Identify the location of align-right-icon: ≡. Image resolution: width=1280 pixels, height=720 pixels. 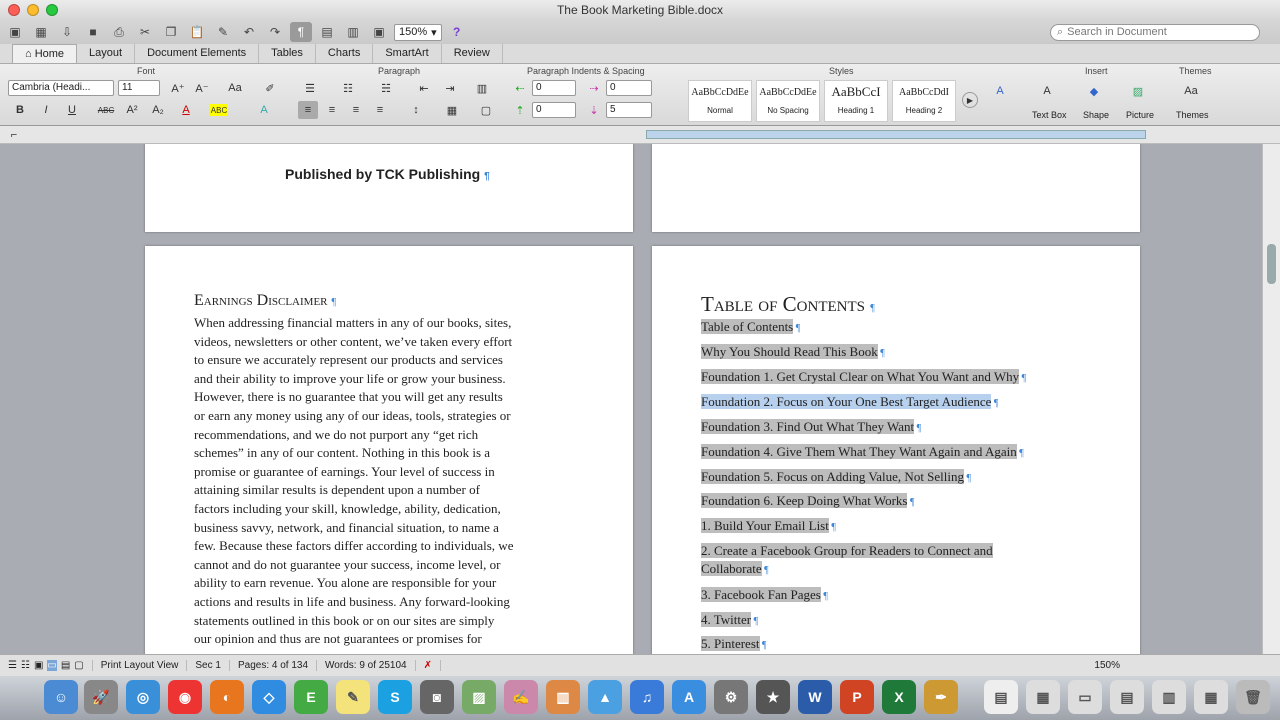
(356, 110).